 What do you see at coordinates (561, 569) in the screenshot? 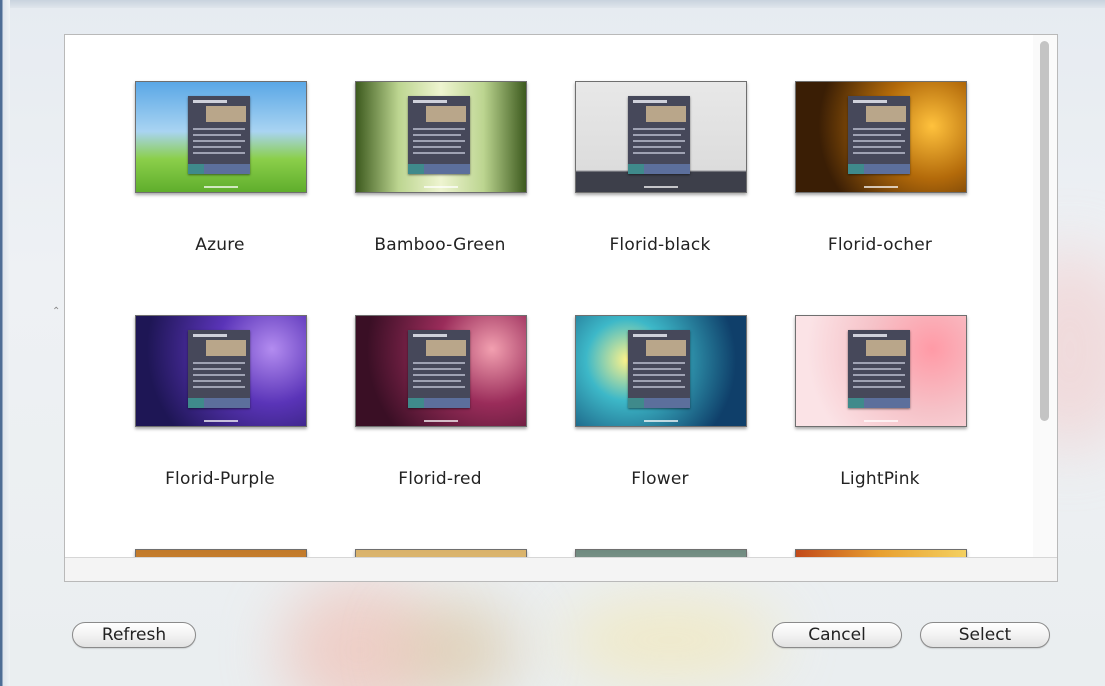
I see `panel-bottom-strip` at bounding box center [561, 569].